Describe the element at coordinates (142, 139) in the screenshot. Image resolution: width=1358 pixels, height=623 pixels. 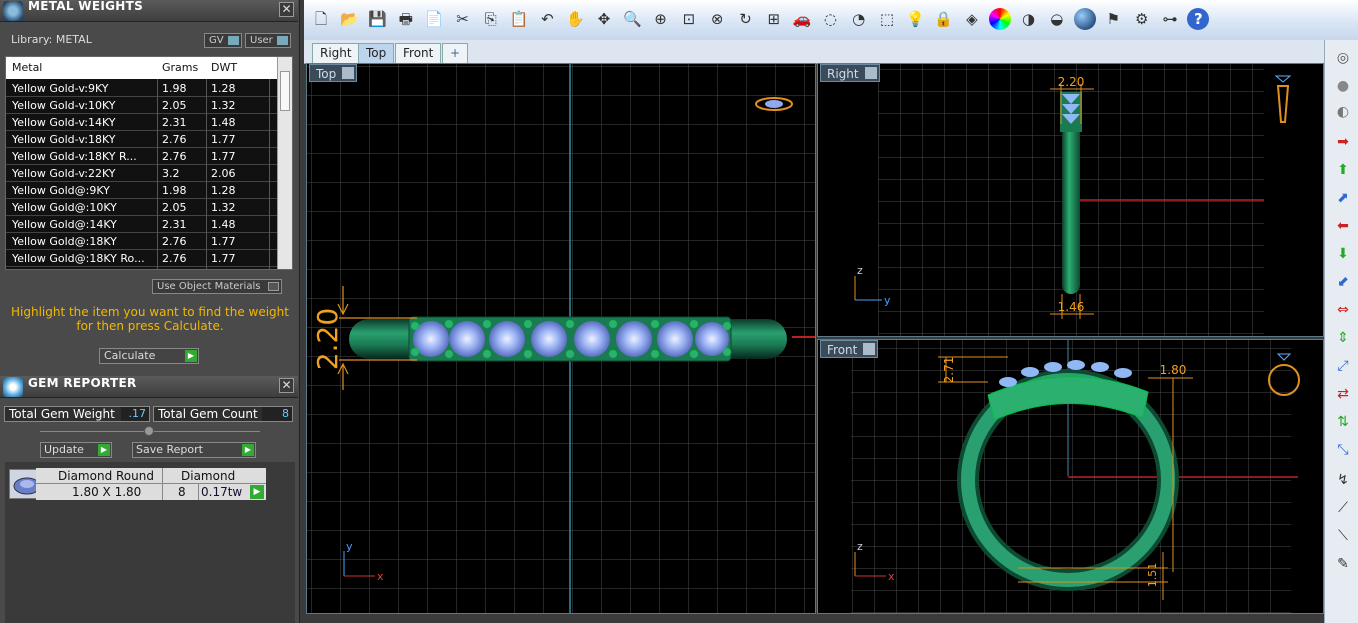
I see `table-row: Yellow Gold-v:18KY 2.76 1.77` at that location.